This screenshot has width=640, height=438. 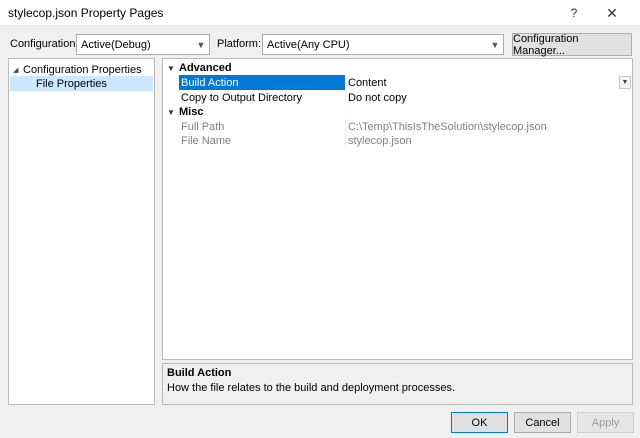 I want to click on category-advanced: ▼ Advanced, so click(x=397, y=68).